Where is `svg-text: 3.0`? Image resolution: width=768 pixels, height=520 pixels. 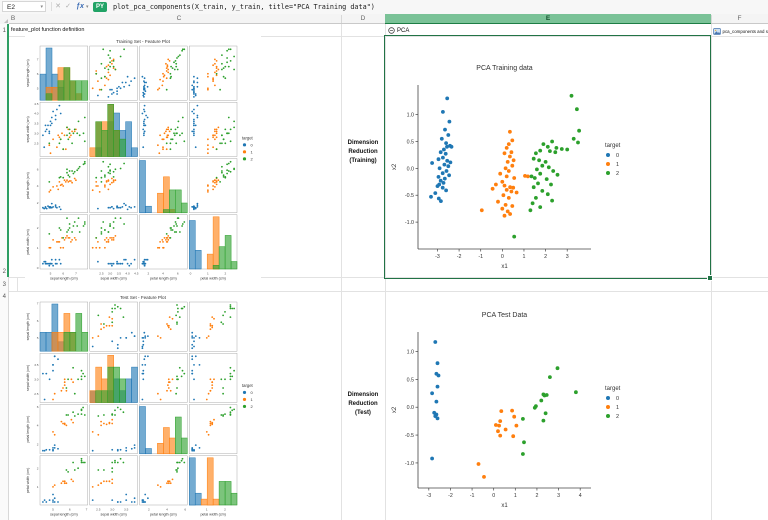
svg-text: 3.0 is located at coordinates (112, 510).